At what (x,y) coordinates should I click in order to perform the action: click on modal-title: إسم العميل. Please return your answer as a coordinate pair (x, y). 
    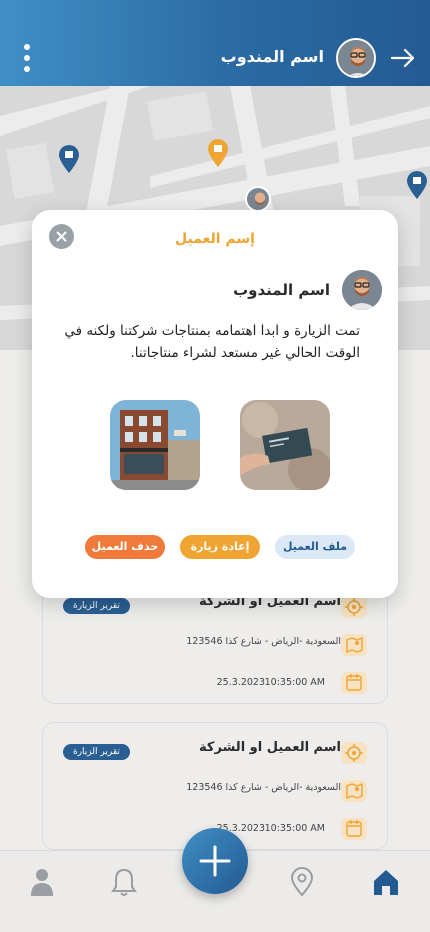
    Looking at the image, I should click on (215, 239).